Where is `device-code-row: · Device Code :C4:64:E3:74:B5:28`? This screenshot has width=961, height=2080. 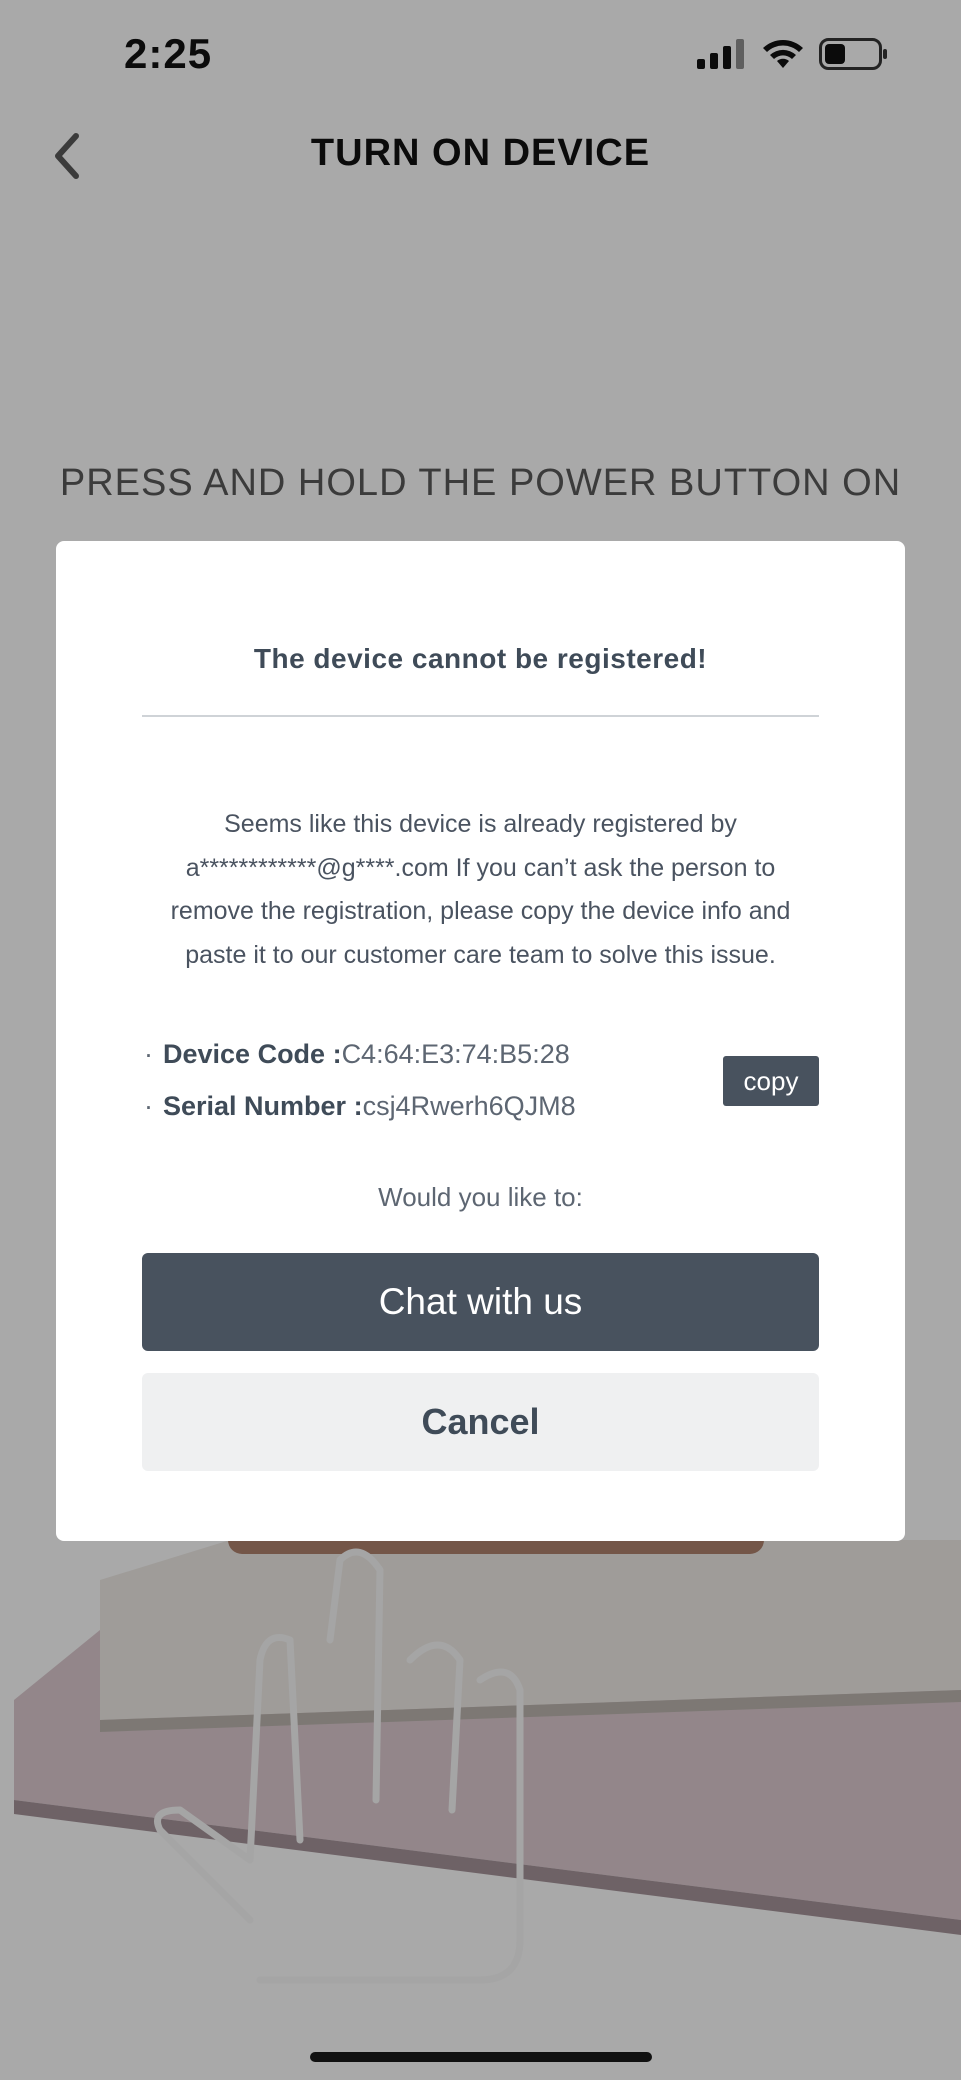
device-code-row: · Device Code :C4:64:E3:74:B5:28 is located at coordinates (357, 1054).